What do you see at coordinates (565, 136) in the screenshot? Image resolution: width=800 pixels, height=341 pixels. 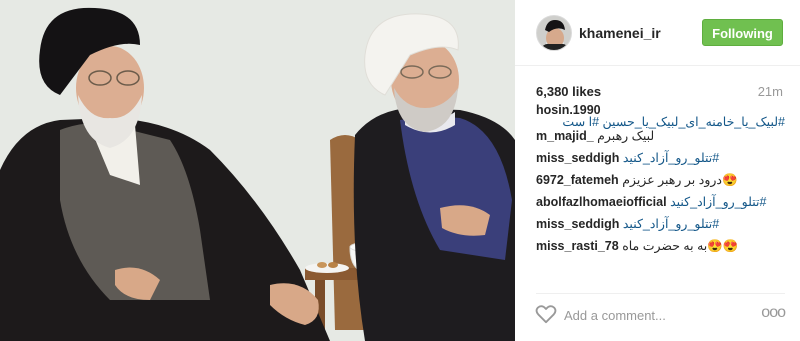 I see `comment-username: m_majid_` at bounding box center [565, 136].